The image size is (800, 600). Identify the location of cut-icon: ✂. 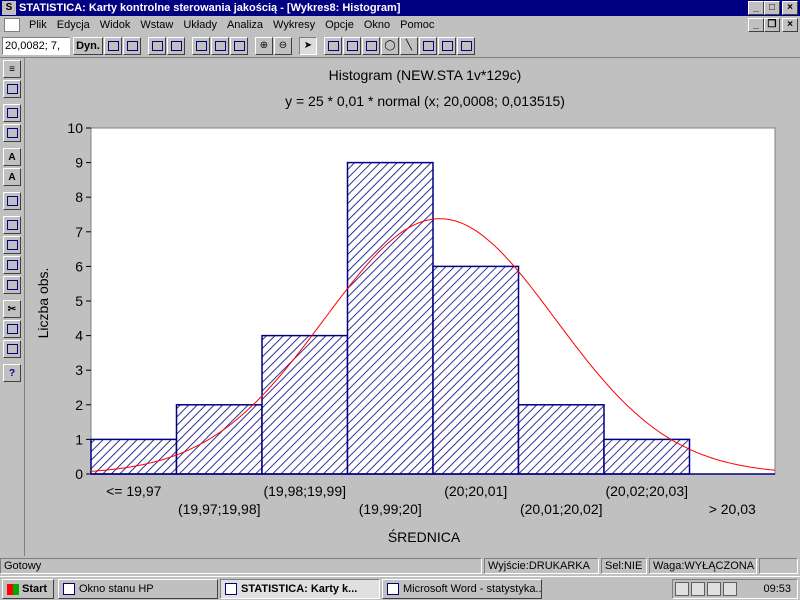
(12, 309).